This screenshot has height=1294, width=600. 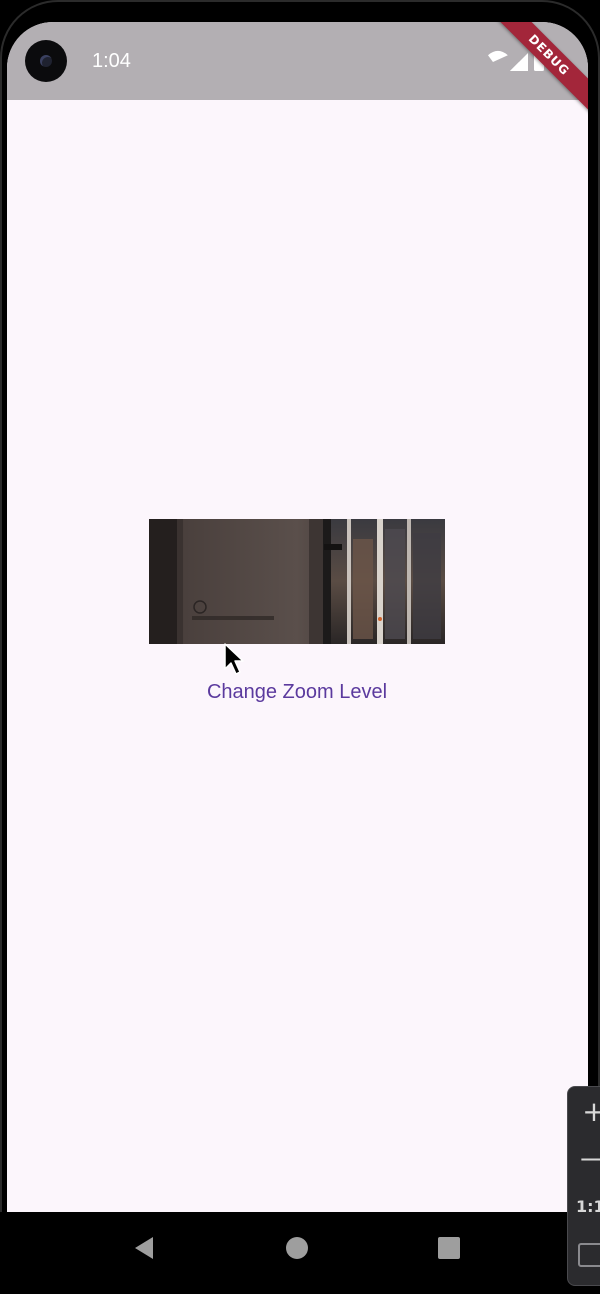 I want to click on recents-icon, so click(x=449, y=1248).